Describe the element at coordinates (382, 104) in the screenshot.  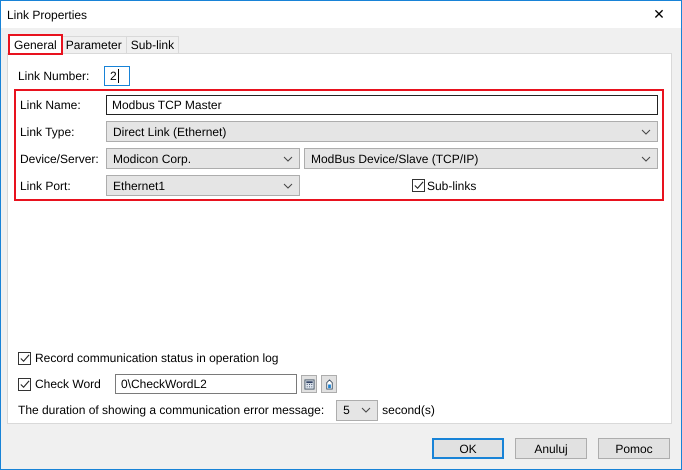
I see `link-name-field: Modbus TCP Master` at that location.